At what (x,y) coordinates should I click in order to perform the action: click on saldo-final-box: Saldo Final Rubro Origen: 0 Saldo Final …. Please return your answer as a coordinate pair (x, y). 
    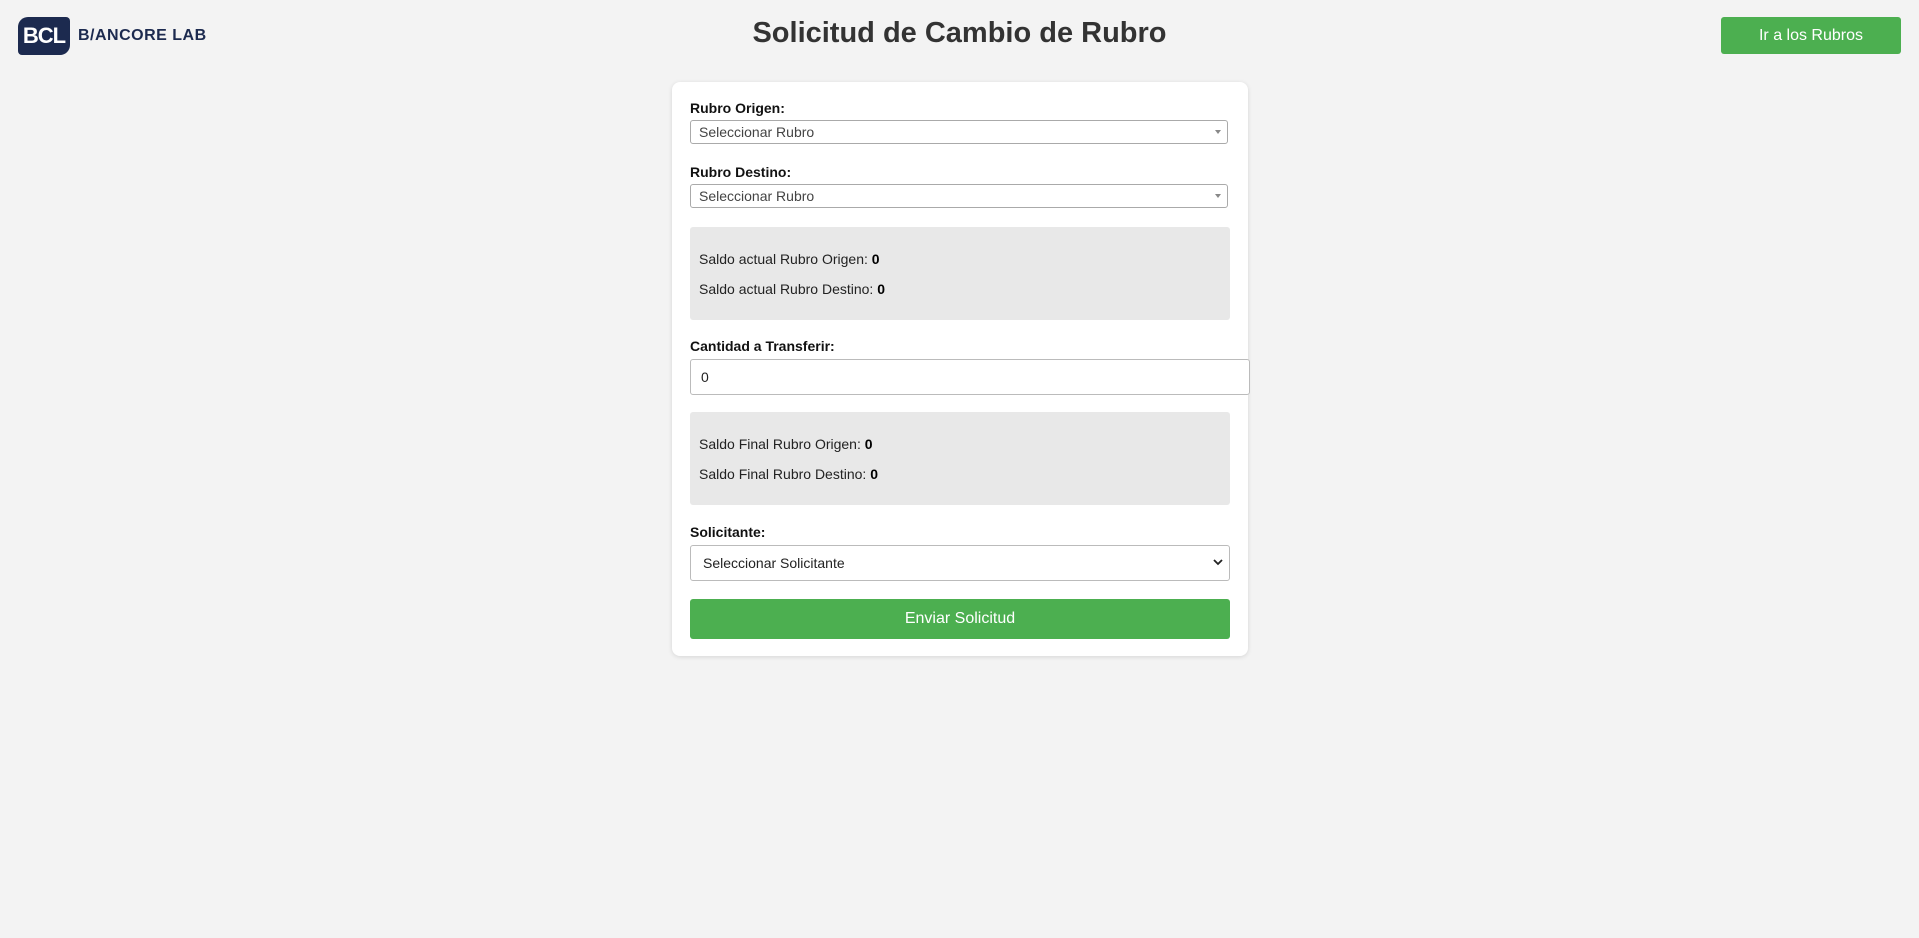
    Looking at the image, I should click on (960, 458).